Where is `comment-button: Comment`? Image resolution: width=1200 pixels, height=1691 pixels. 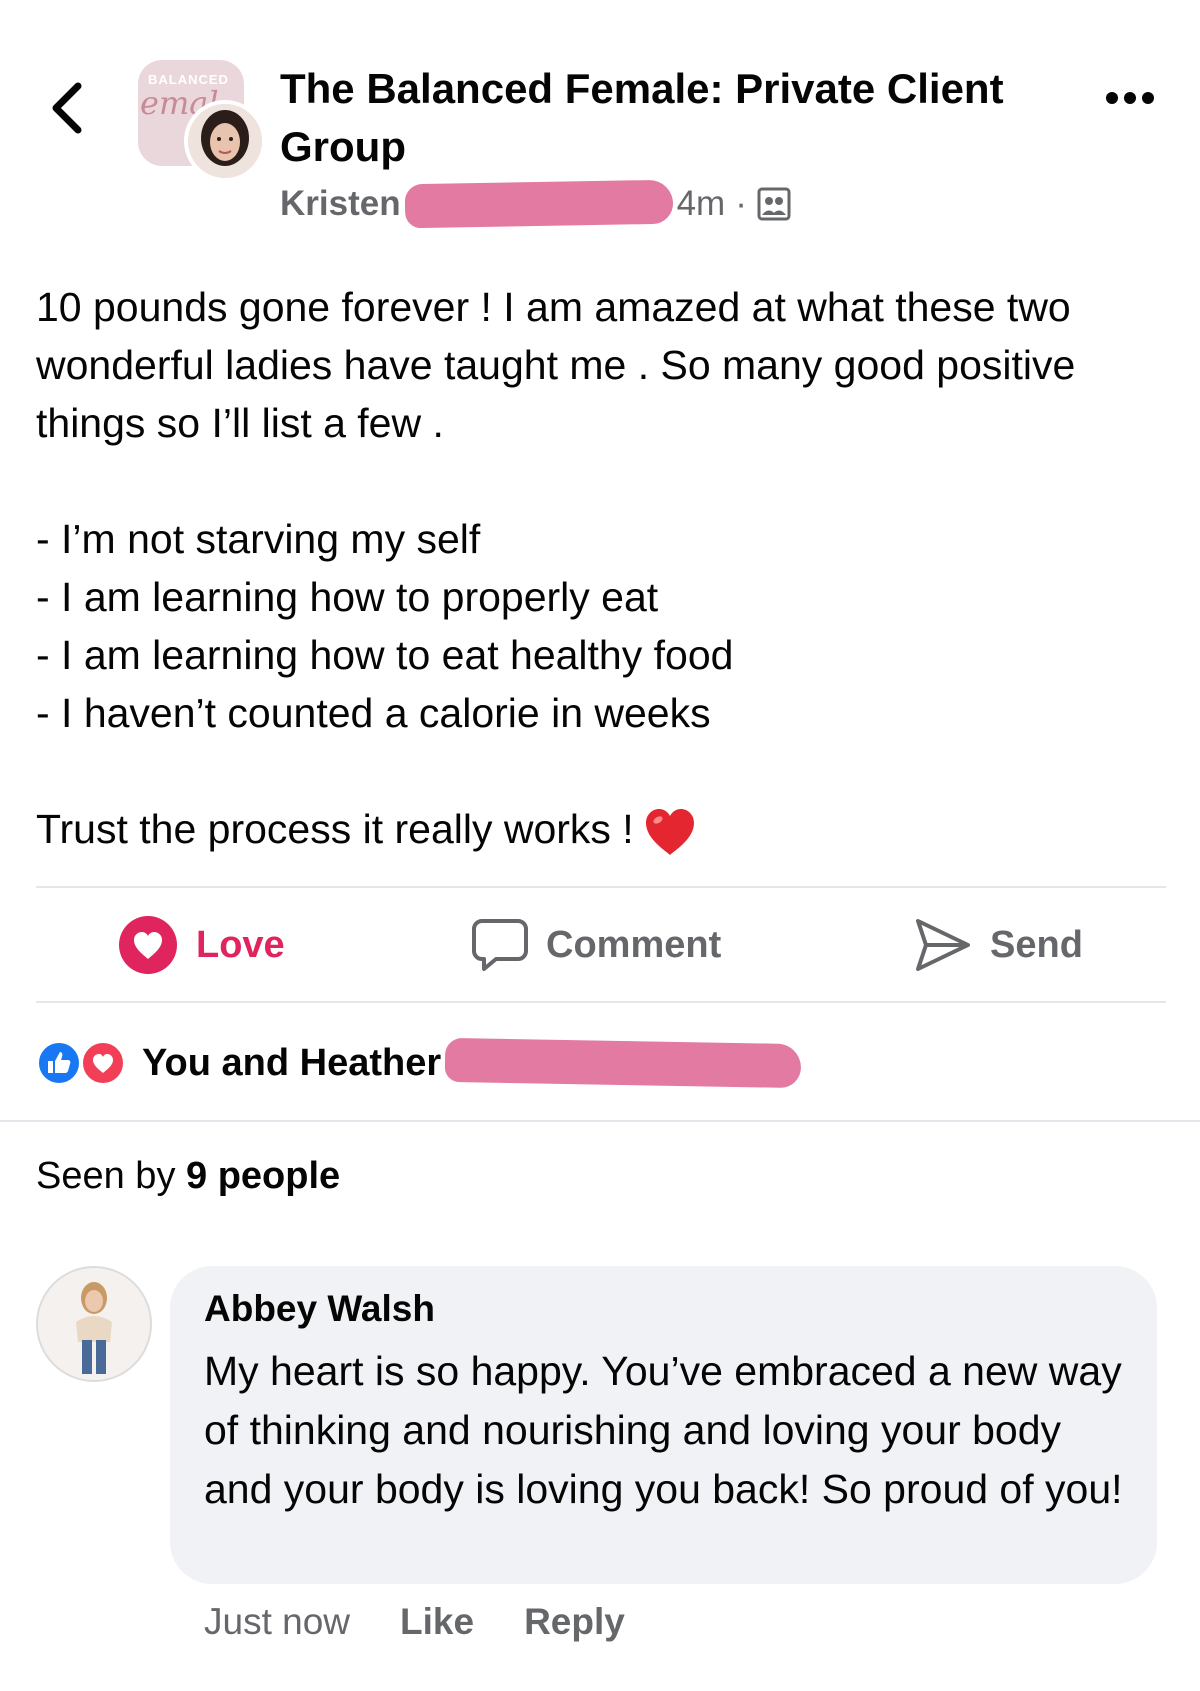
comment-button: Comment is located at coordinates (596, 945).